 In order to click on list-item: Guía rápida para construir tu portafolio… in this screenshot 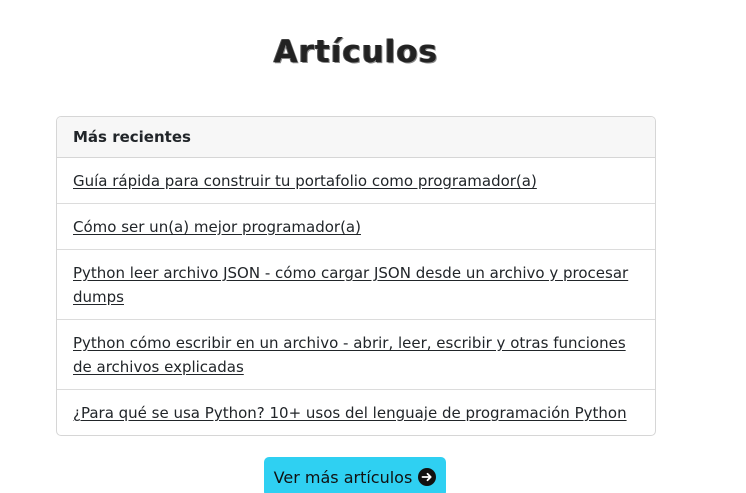, I will do `click(356, 181)`.